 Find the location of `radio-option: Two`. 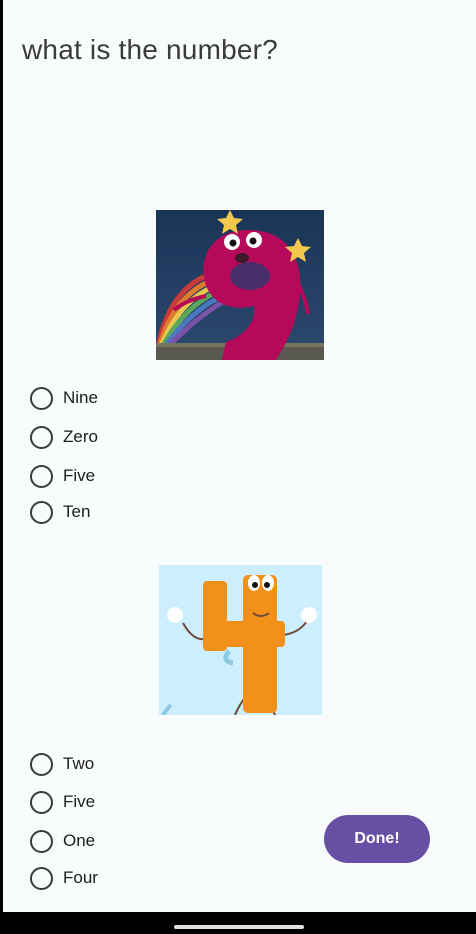

radio-option: Two is located at coordinates (62, 764).